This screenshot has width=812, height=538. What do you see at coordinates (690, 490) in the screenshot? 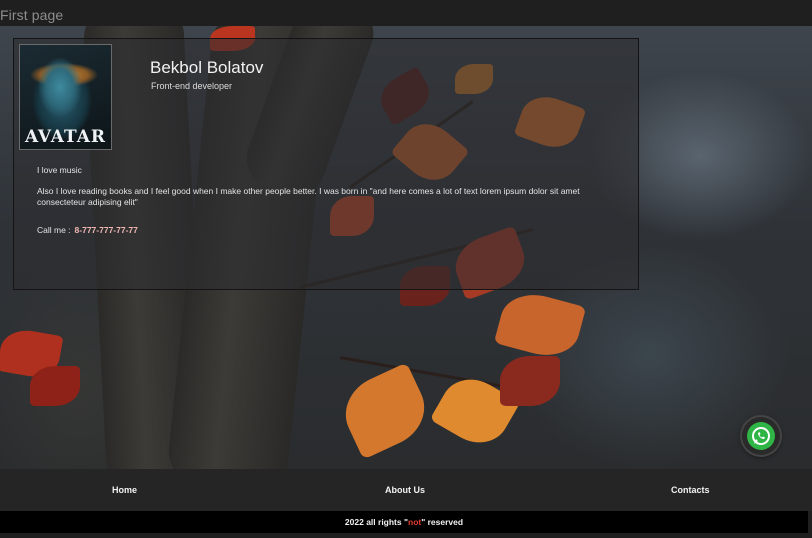
I see `nav-contacts: Contacts` at bounding box center [690, 490].